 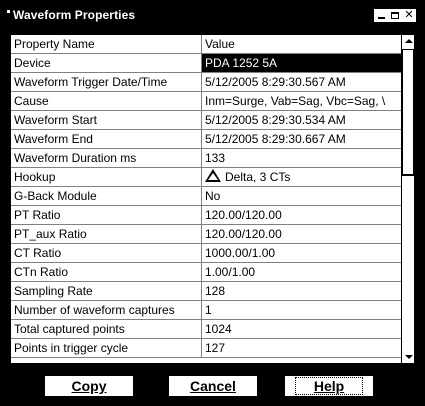 I want to click on window-menu-icon, so click(x=8, y=11).